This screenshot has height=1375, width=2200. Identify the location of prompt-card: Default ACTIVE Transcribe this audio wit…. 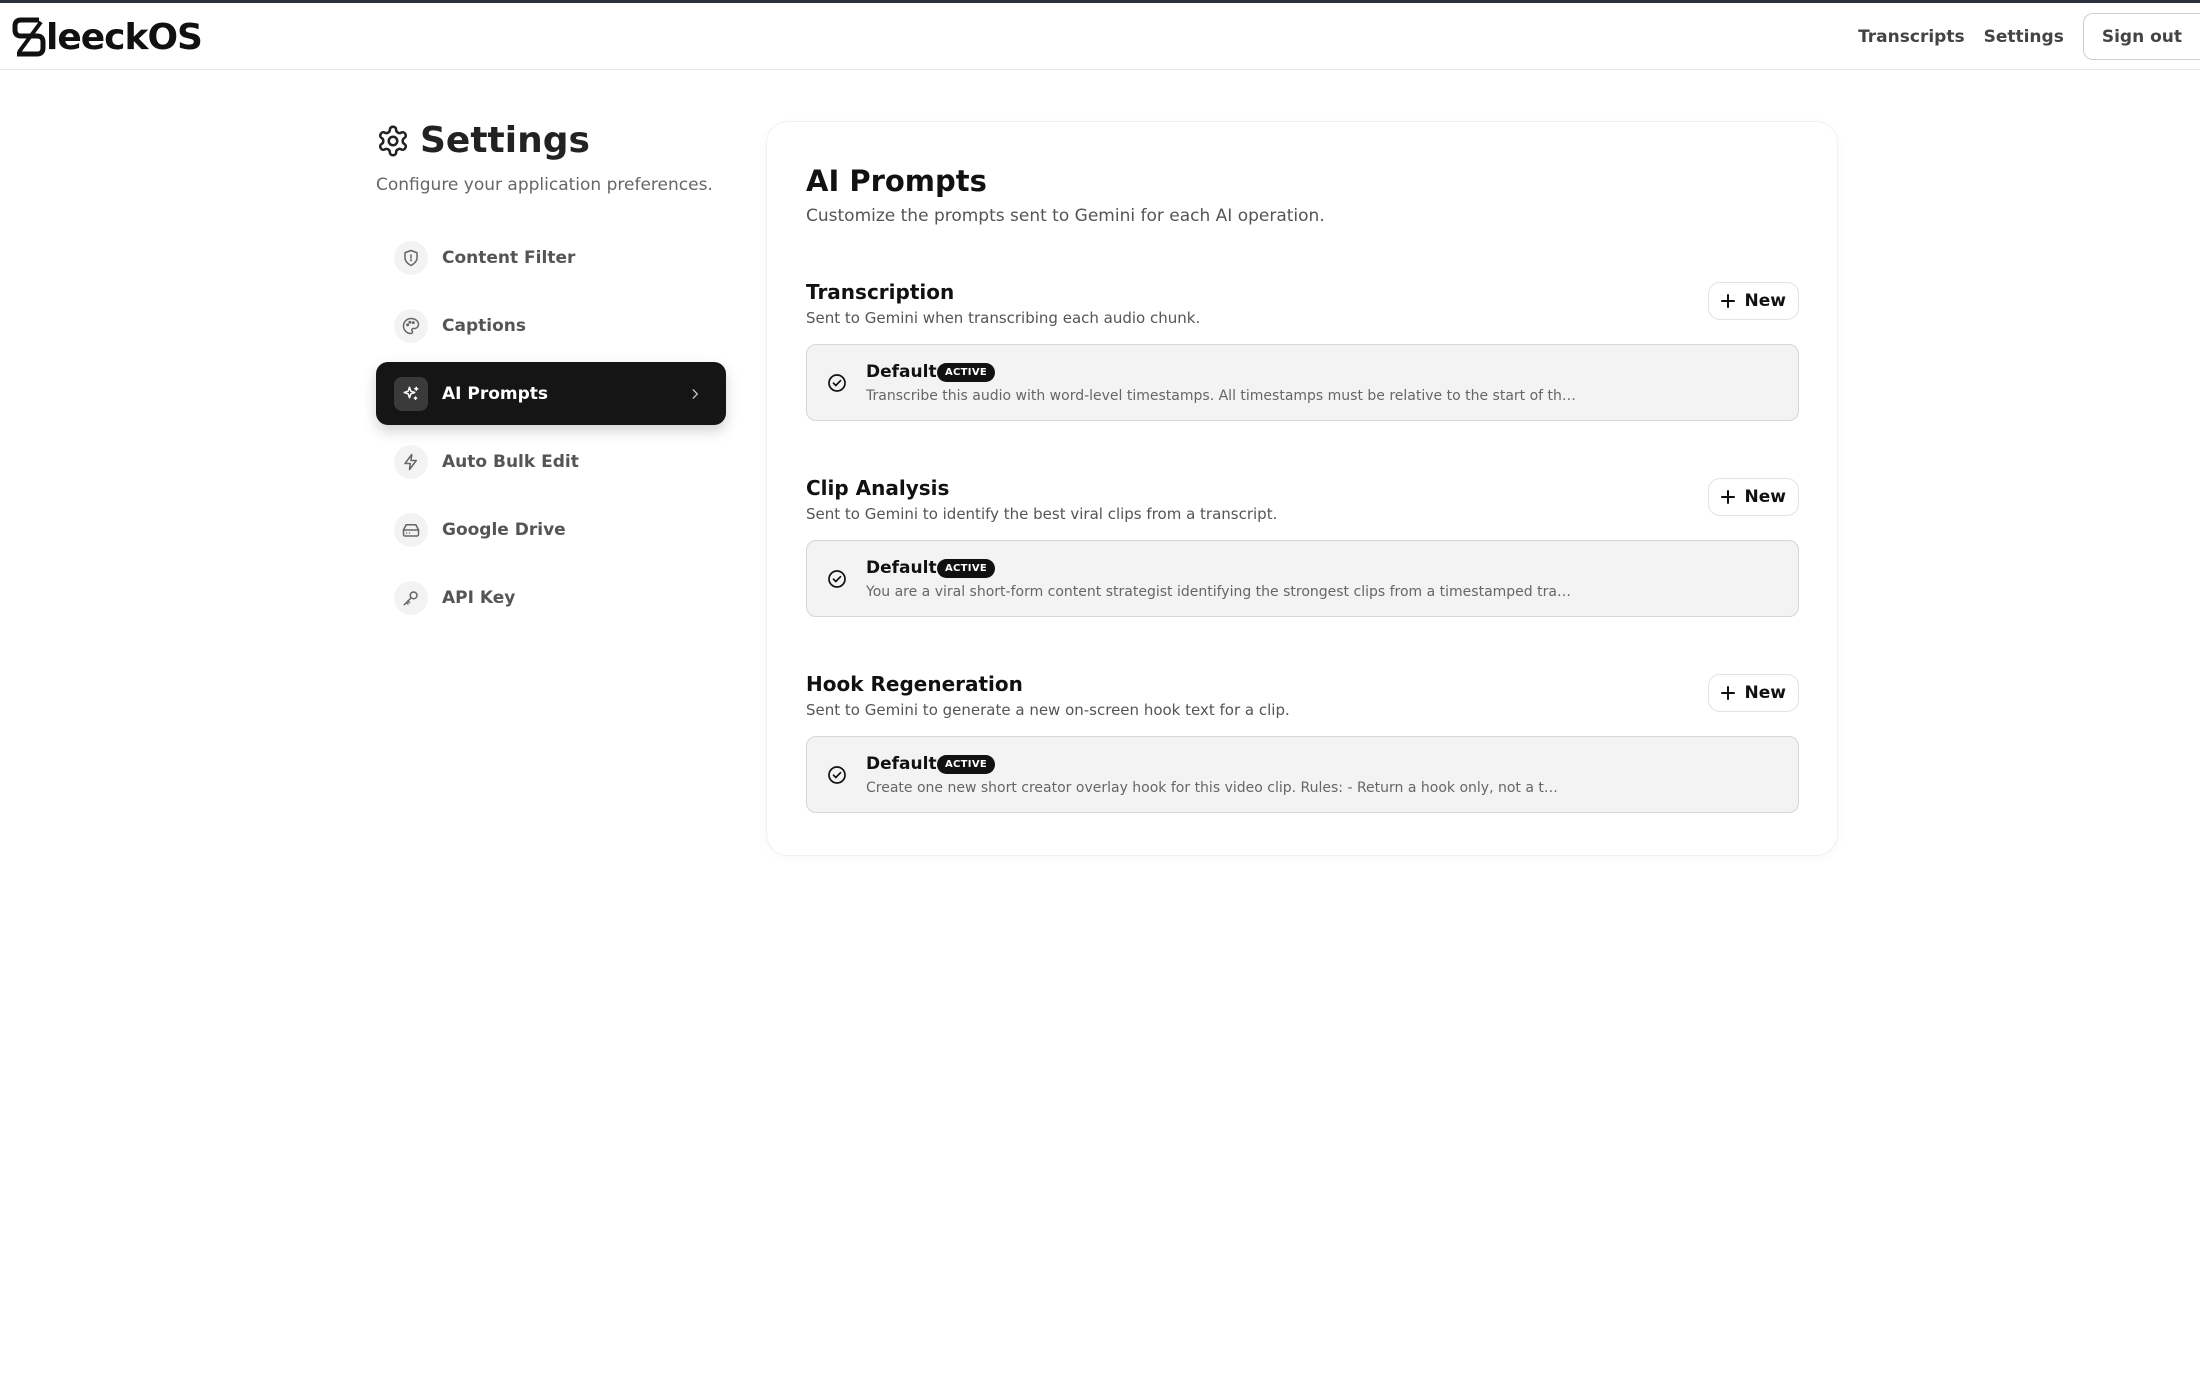
(1302, 382).